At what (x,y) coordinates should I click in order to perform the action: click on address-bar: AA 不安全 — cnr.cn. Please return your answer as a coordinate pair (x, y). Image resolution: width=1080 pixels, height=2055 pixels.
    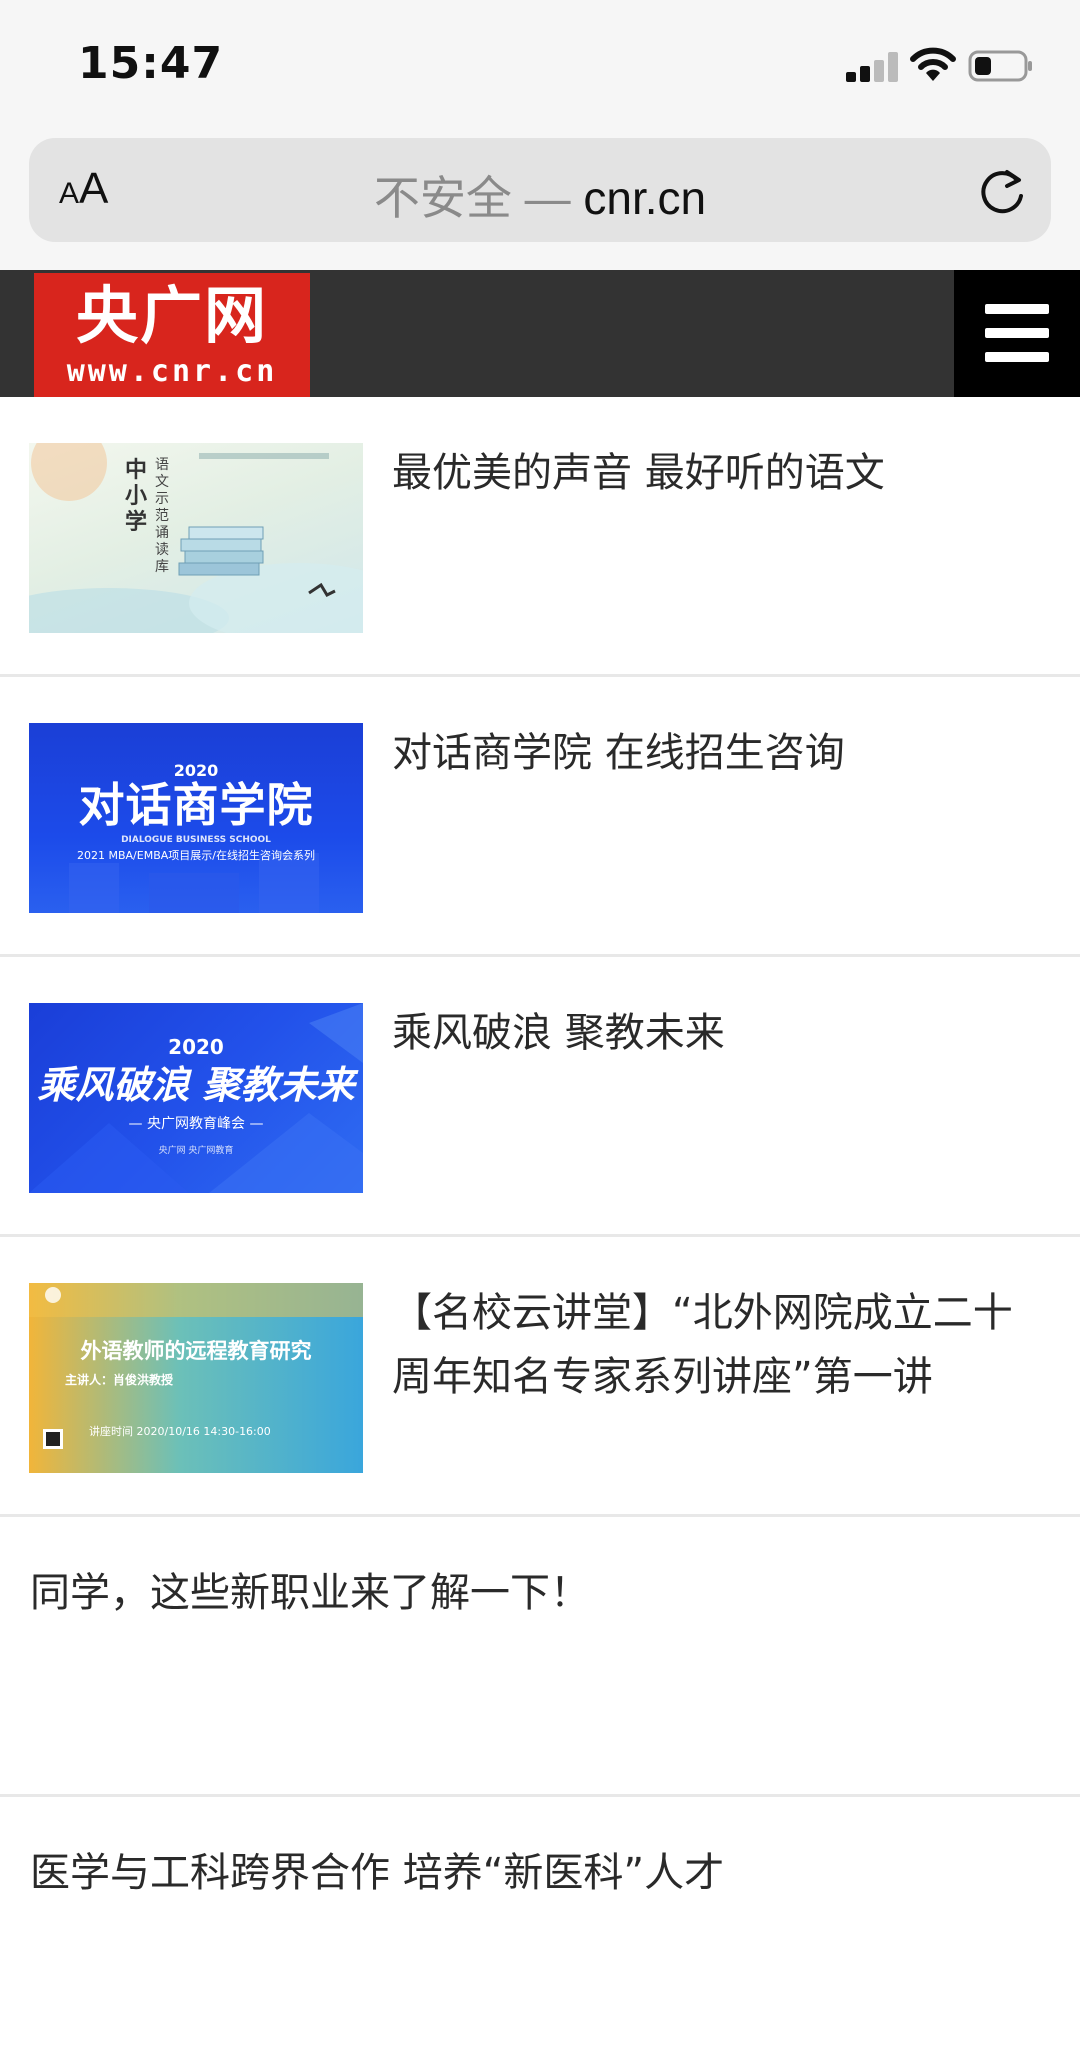
    Looking at the image, I should click on (540, 190).